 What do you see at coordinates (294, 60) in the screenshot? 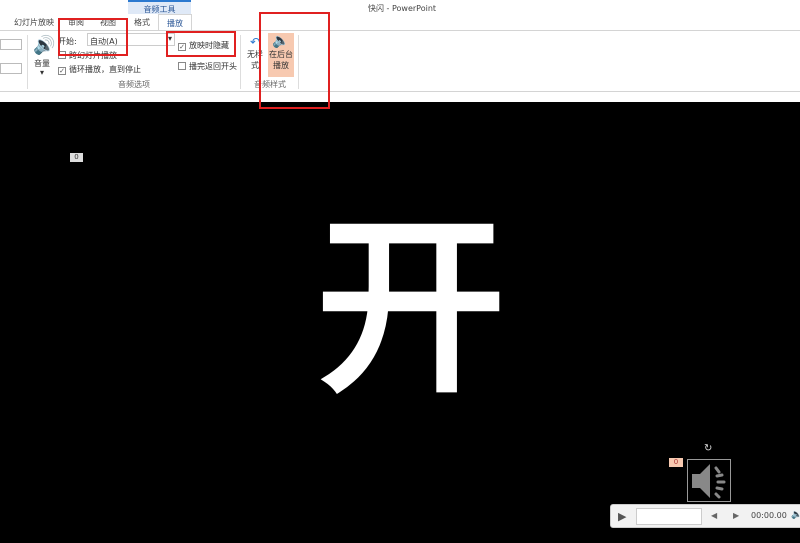
I see `highlight-box-background` at bounding box center [294, 60].